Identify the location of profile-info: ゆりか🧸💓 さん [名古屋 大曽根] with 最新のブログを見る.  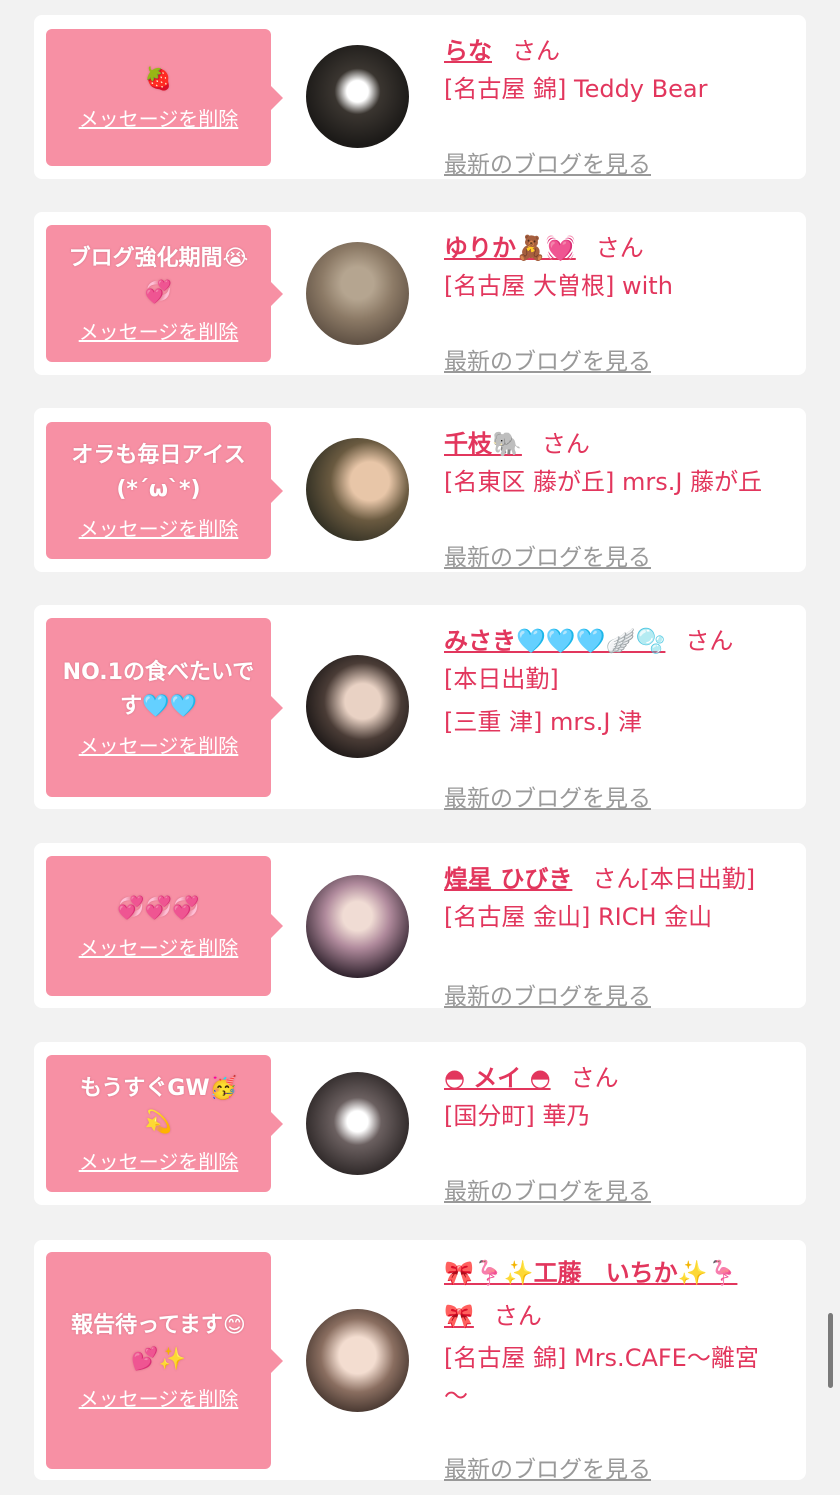
(621, 301).